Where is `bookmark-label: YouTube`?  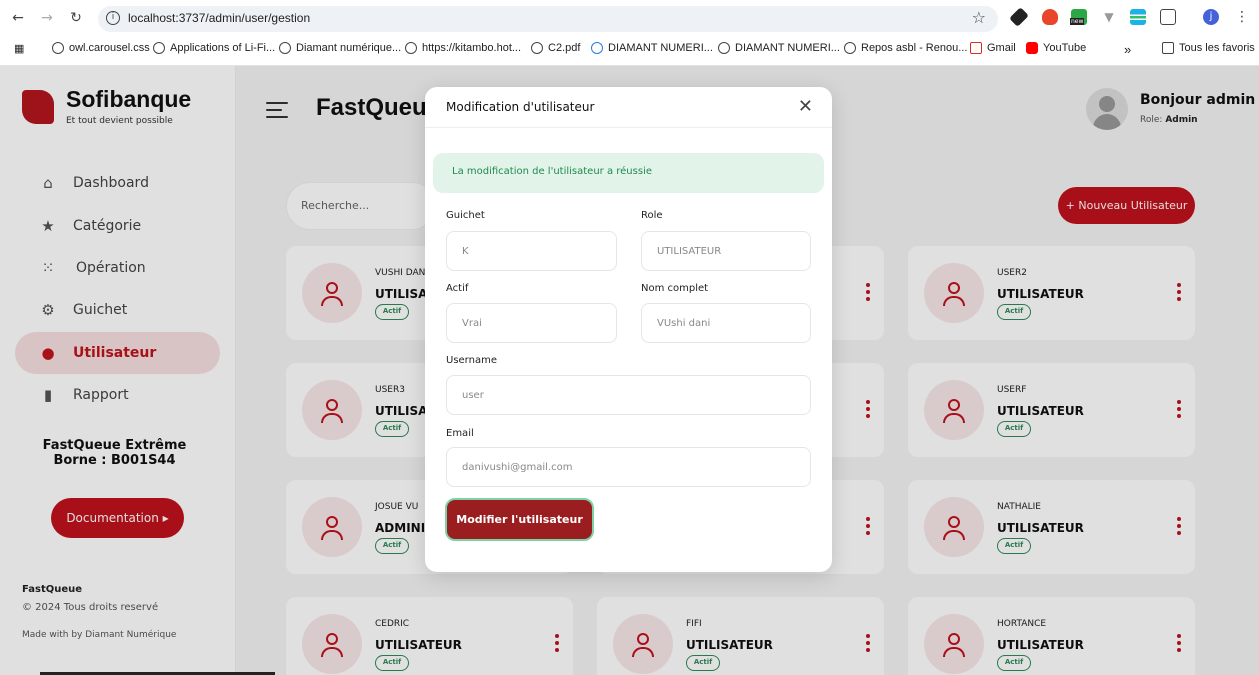 bookmark-label: YouTube is located at coordinates (1065, 48).